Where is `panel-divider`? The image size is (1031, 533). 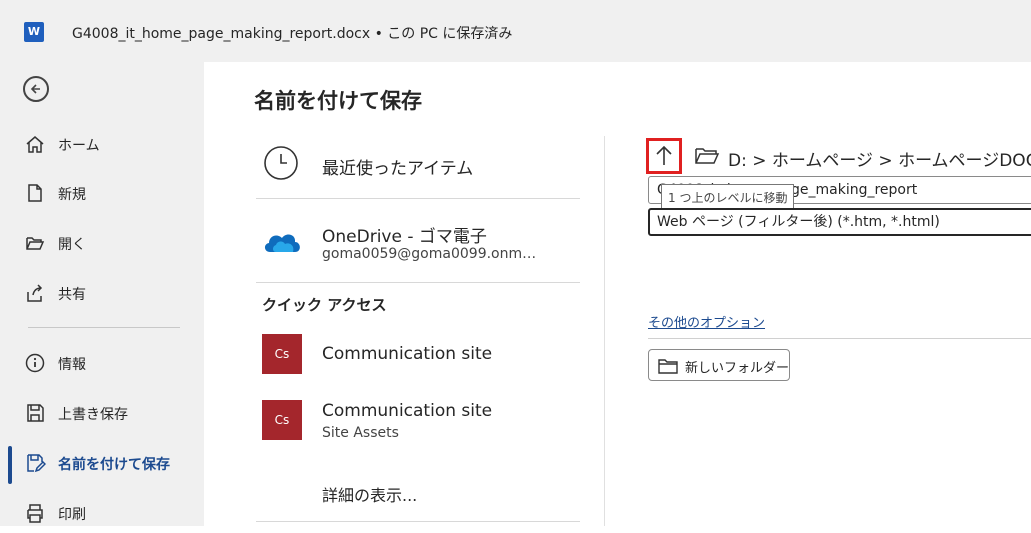
panel-divider is located at coordinates (604, 331).